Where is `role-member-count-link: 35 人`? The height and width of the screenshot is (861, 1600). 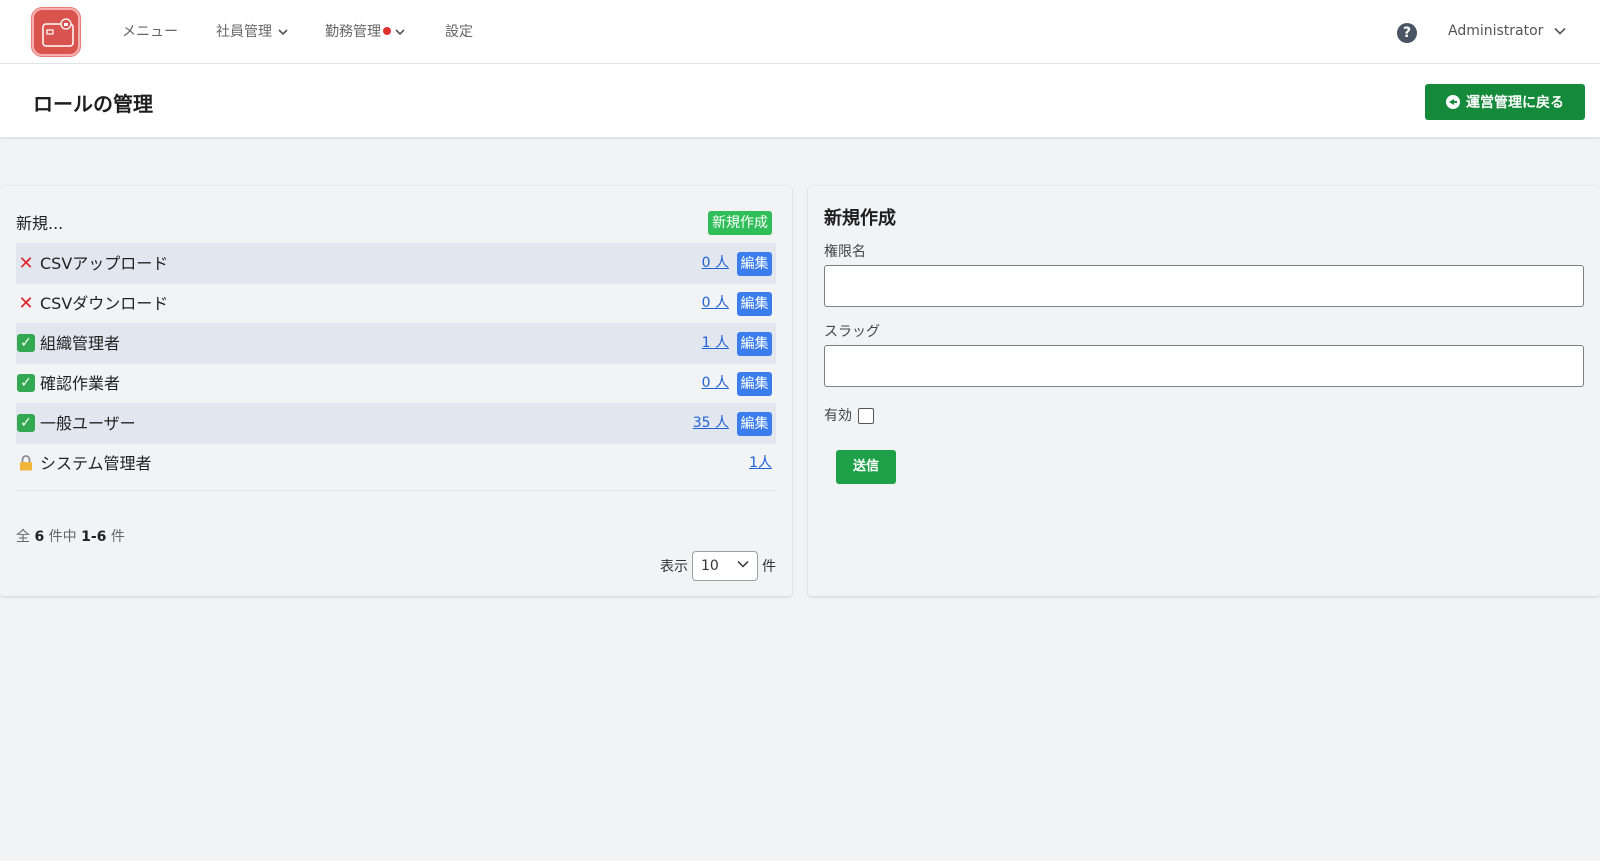 role-member-count-link: 35 人 is located at coordinates (711, 423).